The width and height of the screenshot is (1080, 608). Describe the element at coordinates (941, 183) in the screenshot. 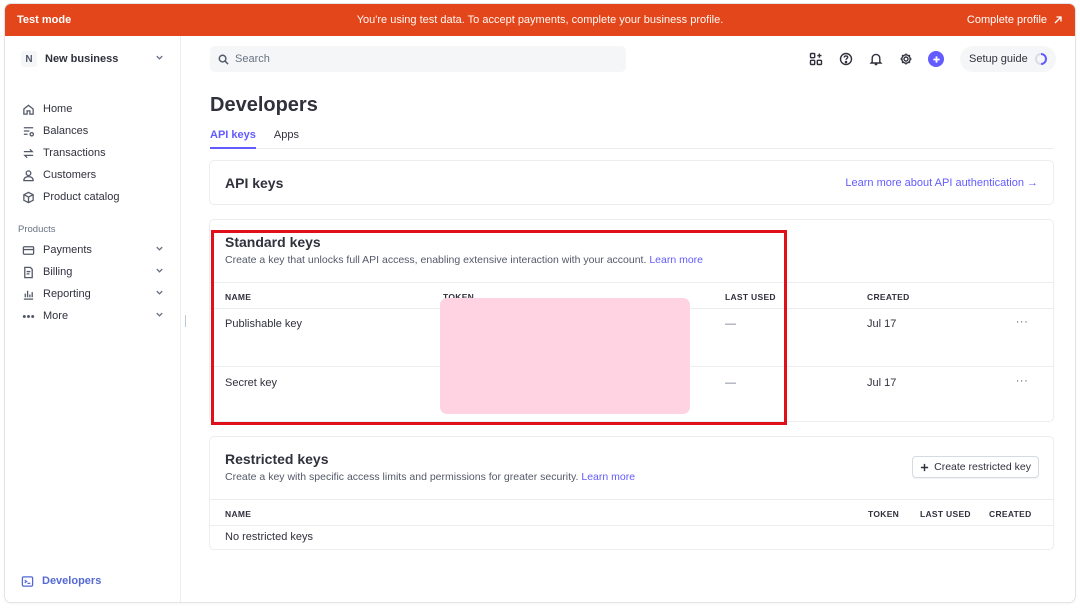

I see `learn-api-authentication-link: Learn more about API authentication →` at that location.